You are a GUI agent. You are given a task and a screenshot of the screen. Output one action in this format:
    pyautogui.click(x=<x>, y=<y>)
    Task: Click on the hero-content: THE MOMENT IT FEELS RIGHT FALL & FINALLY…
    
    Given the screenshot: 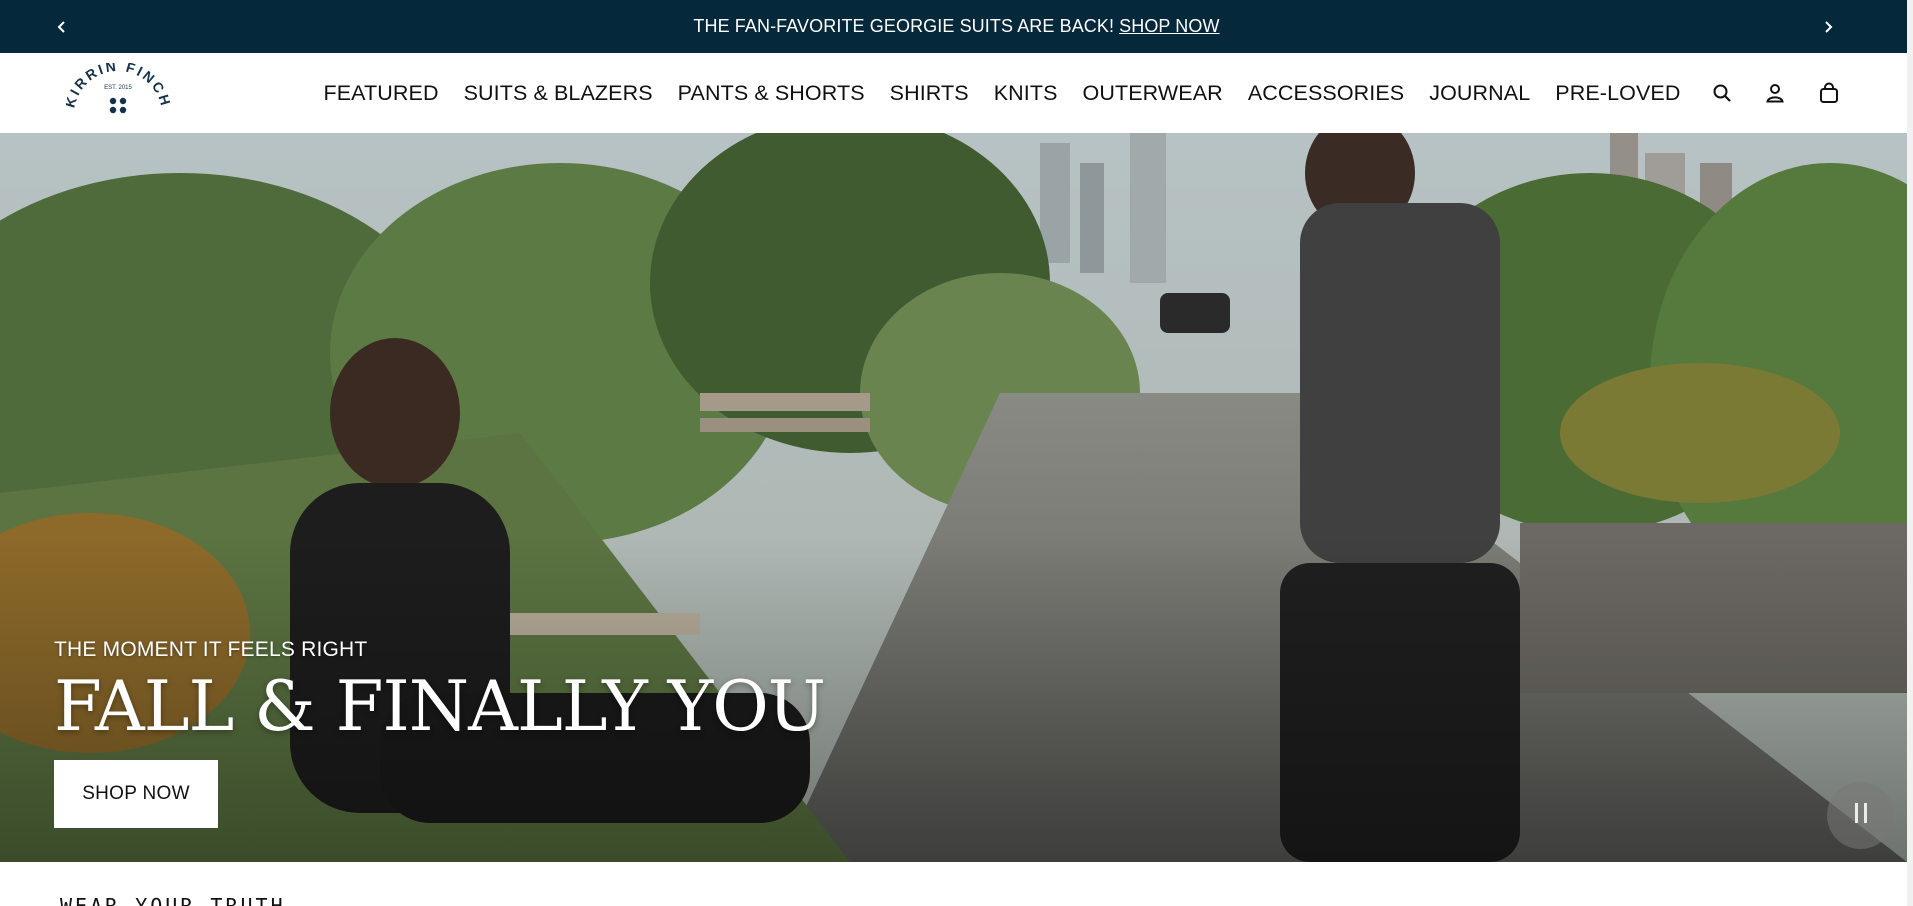 What is the action you would take?
    pyautogui.click(x=440, y=692)
    